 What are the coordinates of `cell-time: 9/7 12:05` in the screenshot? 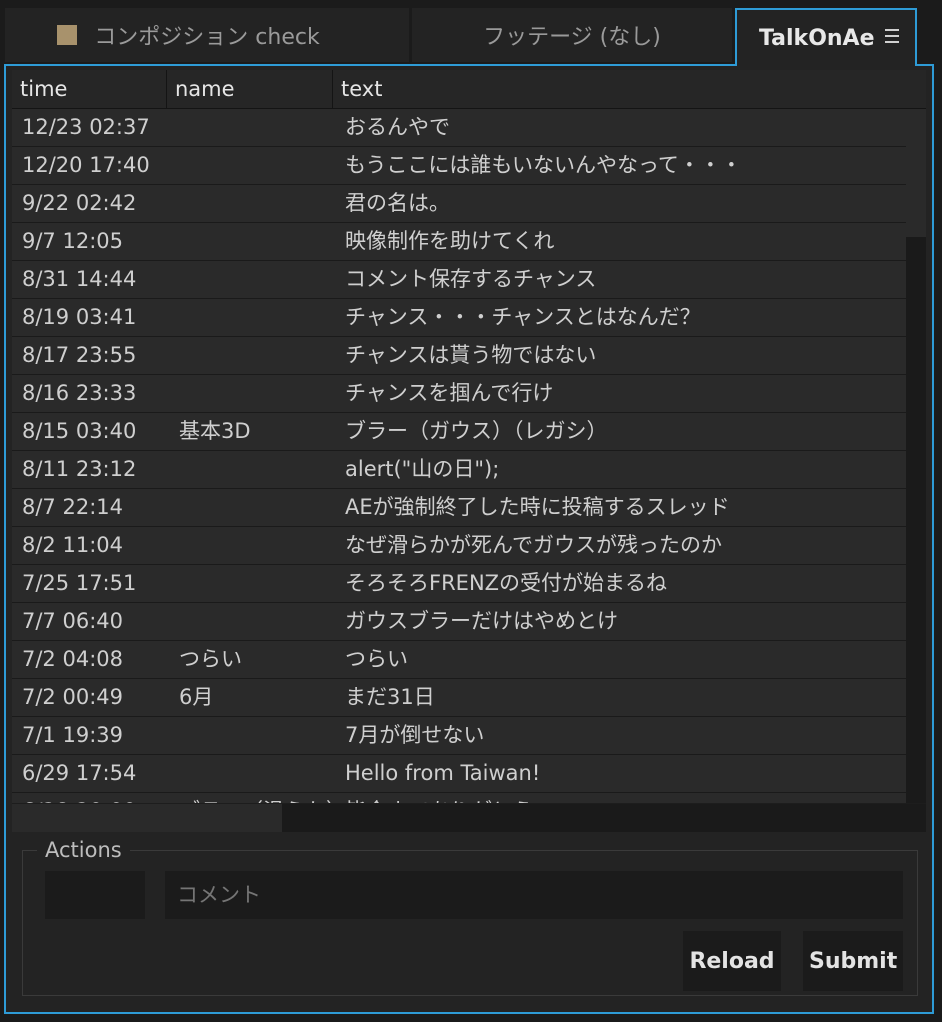 It's located at (72, 241).